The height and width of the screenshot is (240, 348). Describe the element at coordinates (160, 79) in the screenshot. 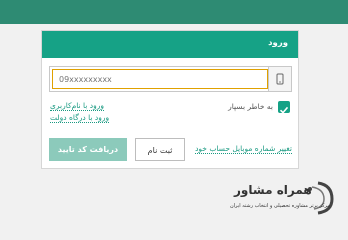

I see `phone-input` at that location.